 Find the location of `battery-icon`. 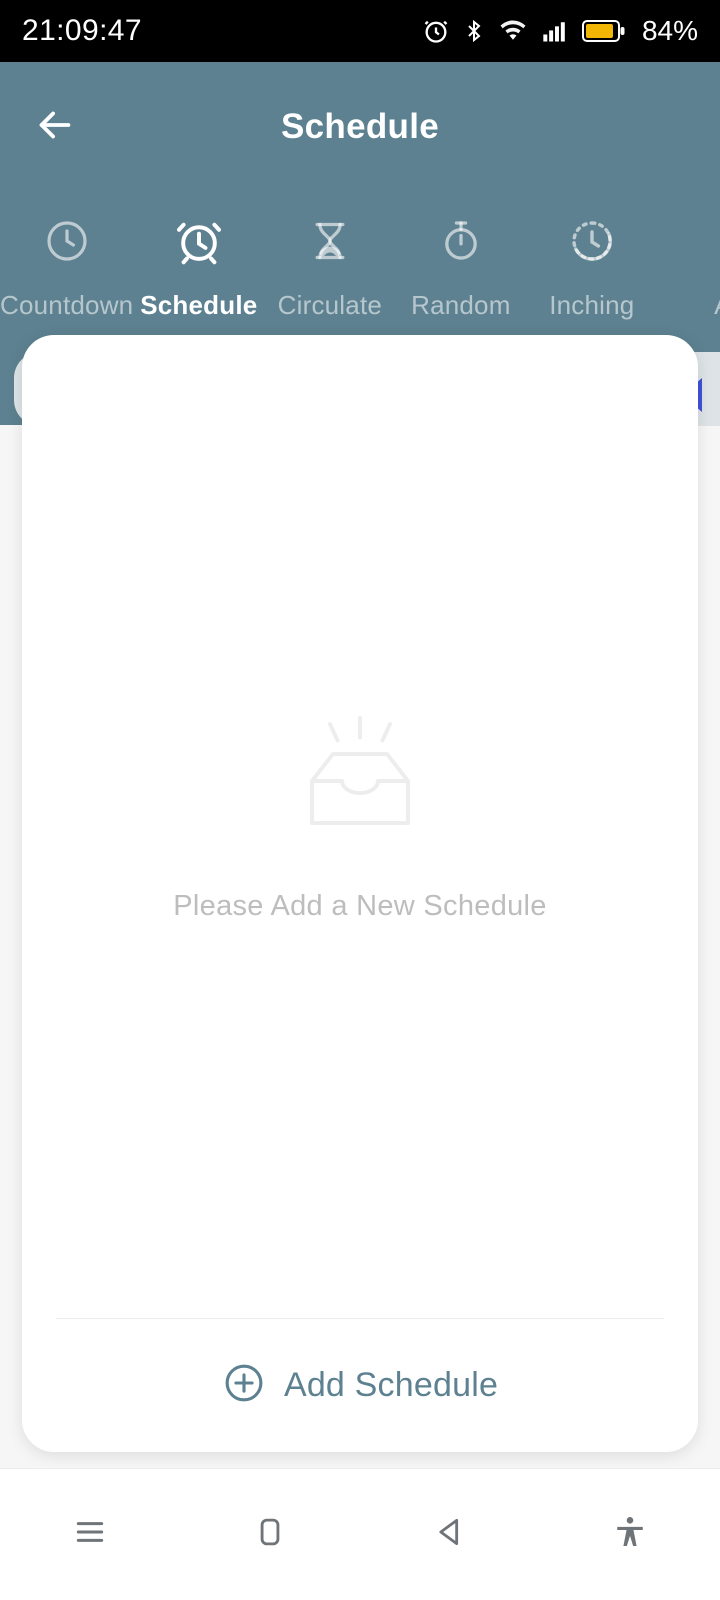

battery-icon is located at coordinates (603, 31).